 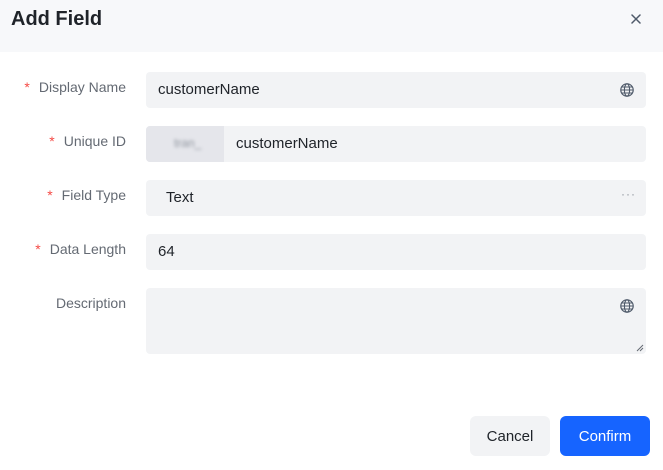 What do you see at coordinates (287, 143) in the screenshot?
I see `unique-id-value: customerName` at bounding box center [287, 143].